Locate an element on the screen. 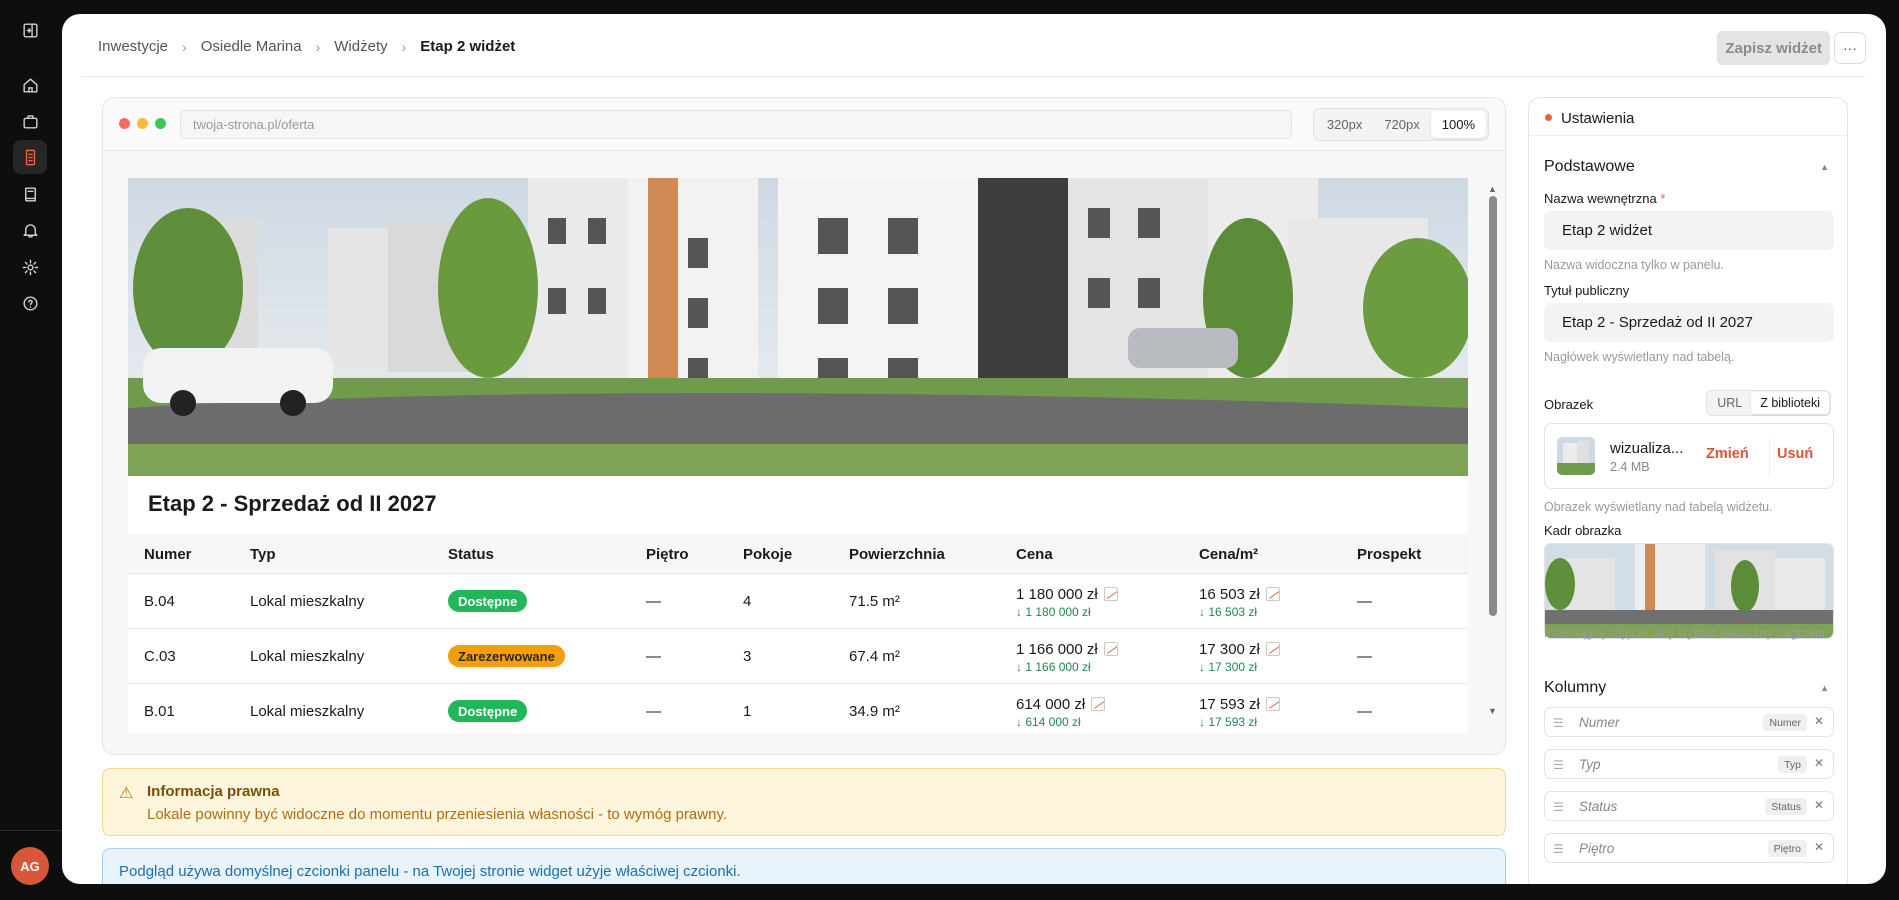 This screenshot has height=900, width=1899. column-name: Numer is located at coordinates (1599, 722).